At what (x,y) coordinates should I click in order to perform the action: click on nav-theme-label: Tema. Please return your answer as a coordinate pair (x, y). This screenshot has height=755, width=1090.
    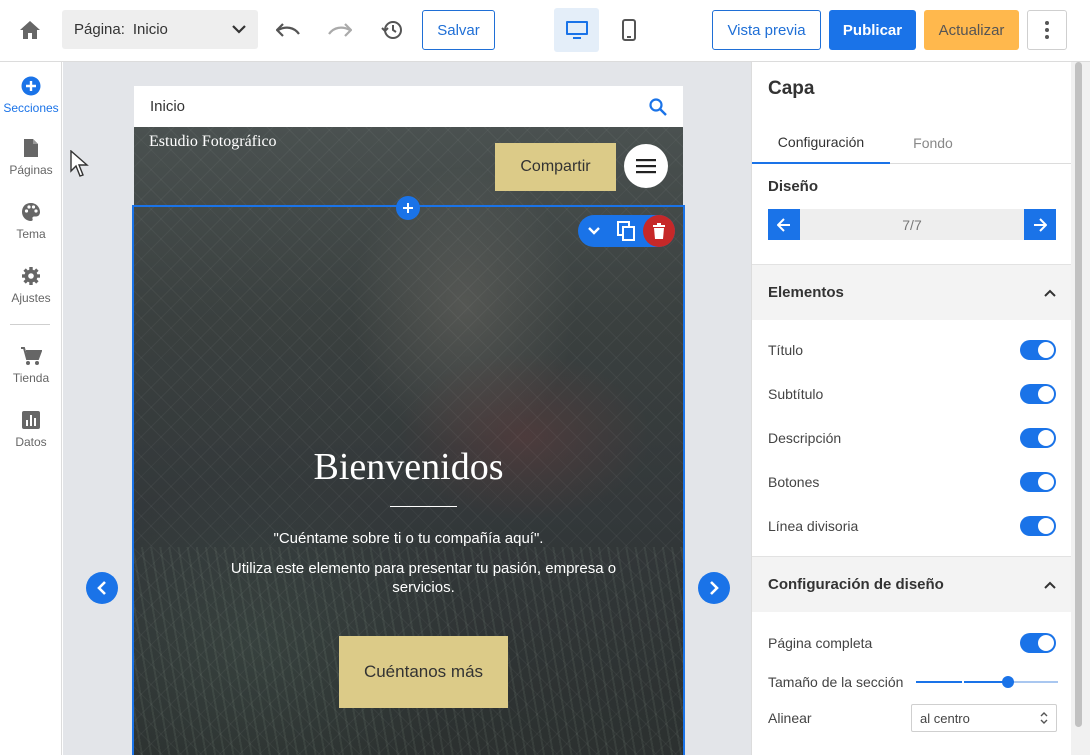
    Looking at the image, I should click on (31, 234).